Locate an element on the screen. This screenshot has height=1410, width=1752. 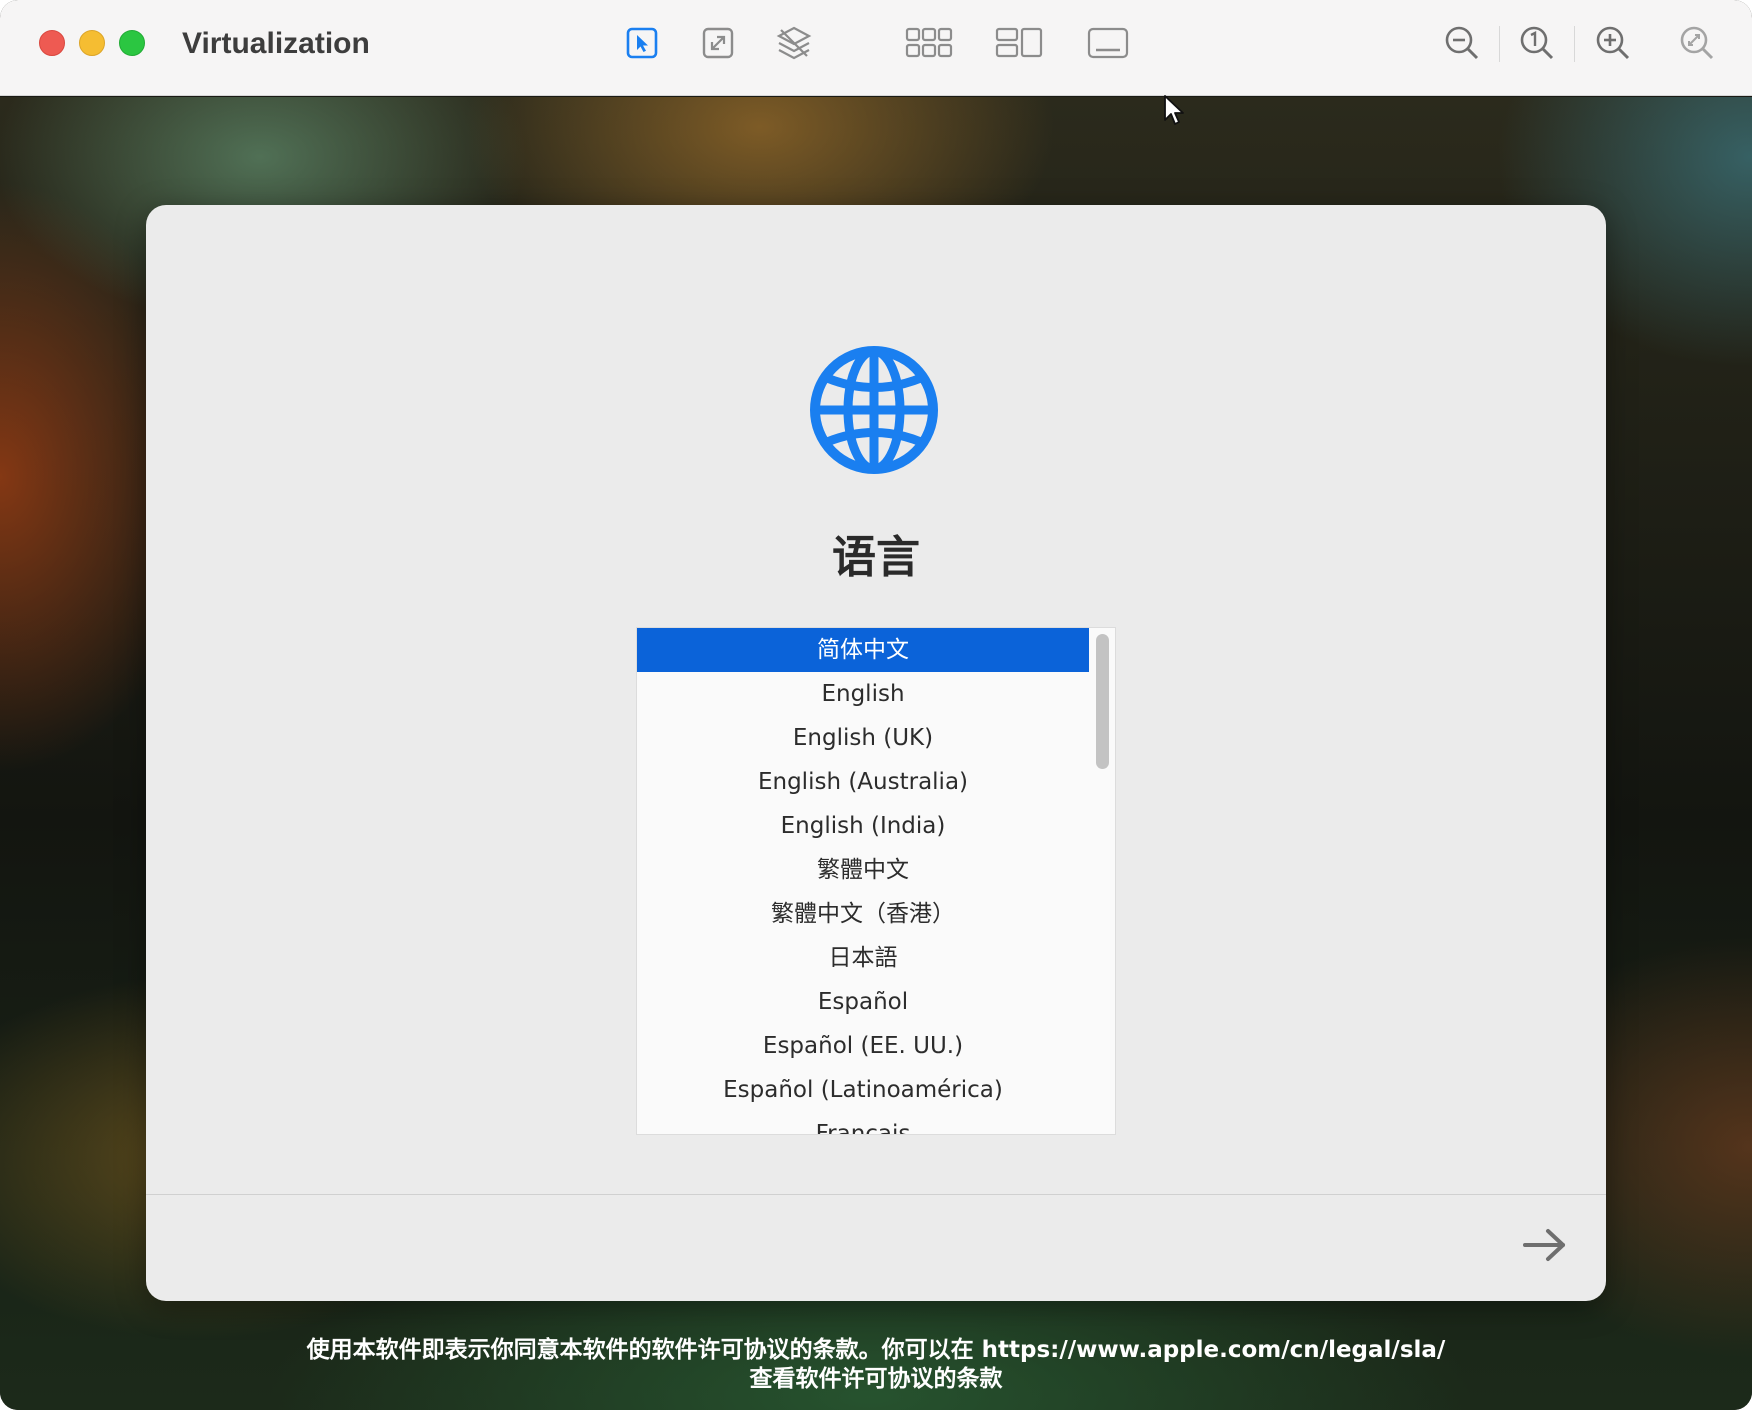
language-option: Español (Latinoamérica) is located at coordinates (863, 1090).